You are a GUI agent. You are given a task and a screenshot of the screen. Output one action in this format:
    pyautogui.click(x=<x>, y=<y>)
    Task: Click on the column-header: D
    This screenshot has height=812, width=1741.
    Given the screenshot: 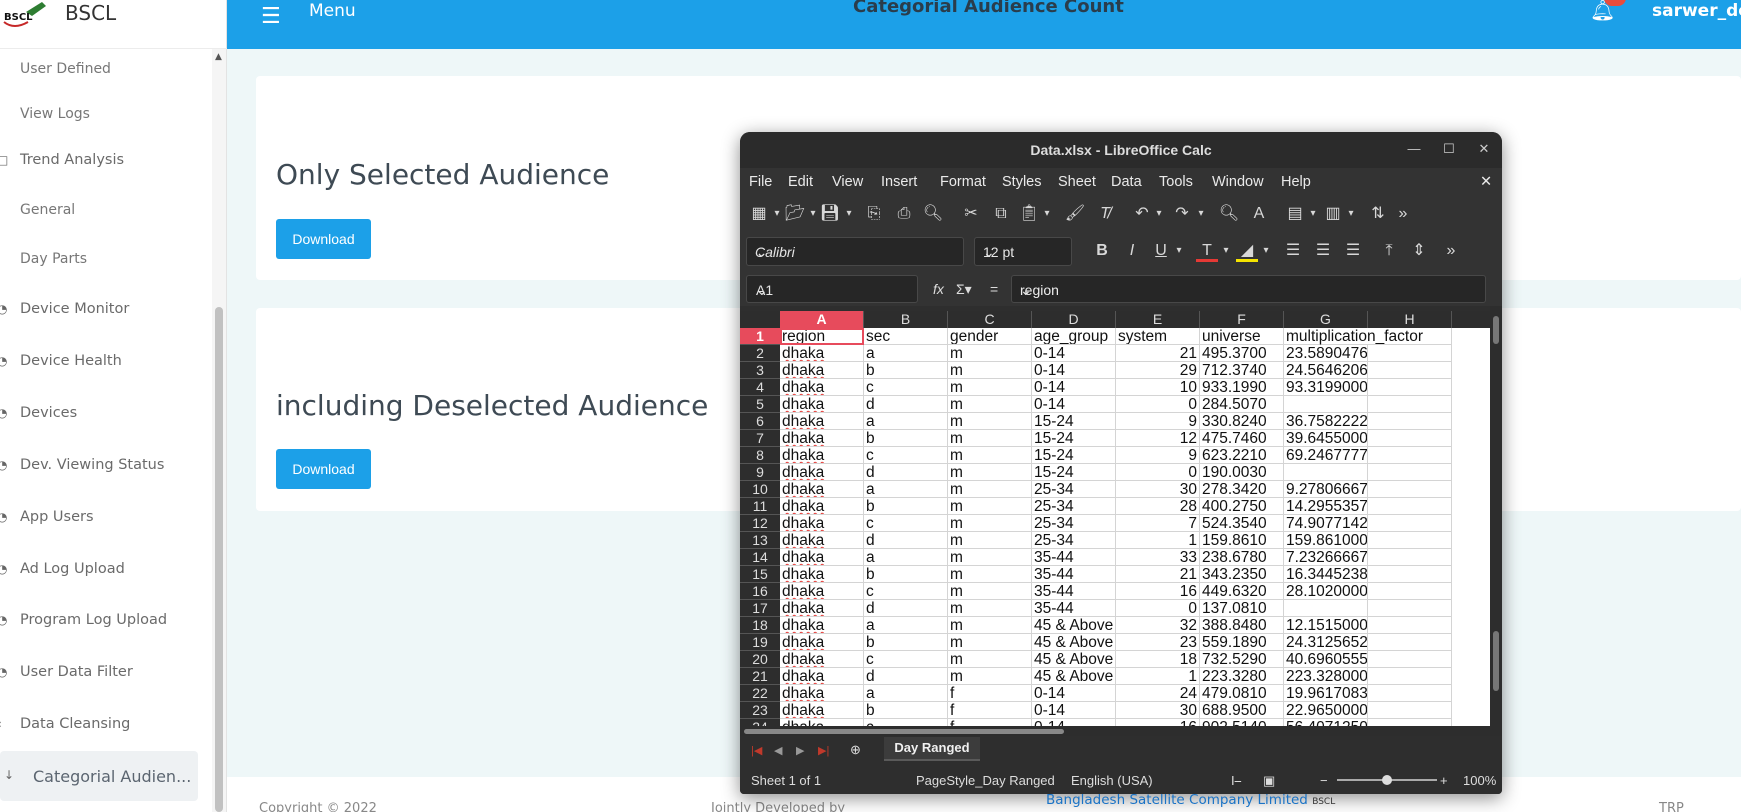 What is the action you would take?
    pyautogui.click(x=1074, y=319)
    